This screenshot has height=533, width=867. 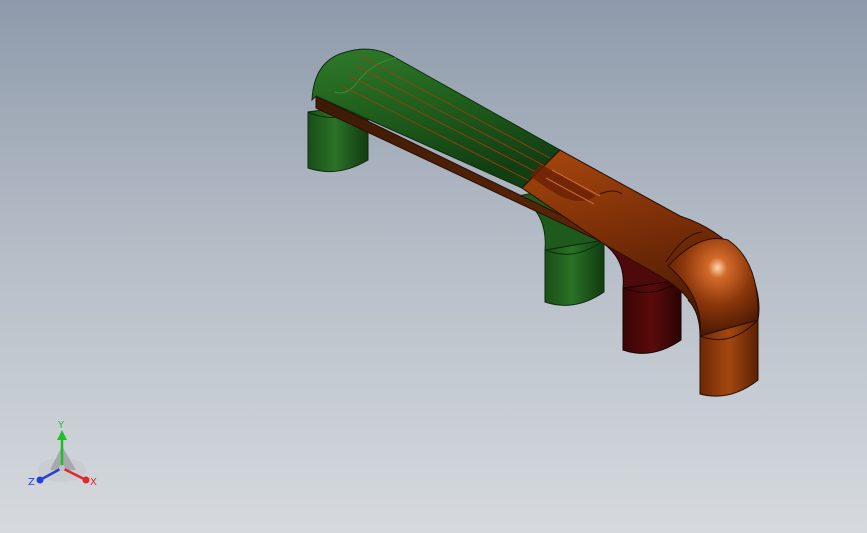 What do you see at coordinates (40, 480) in the screenshot?
I see `z-endpoint-icon` at bounding box center [40, 480].